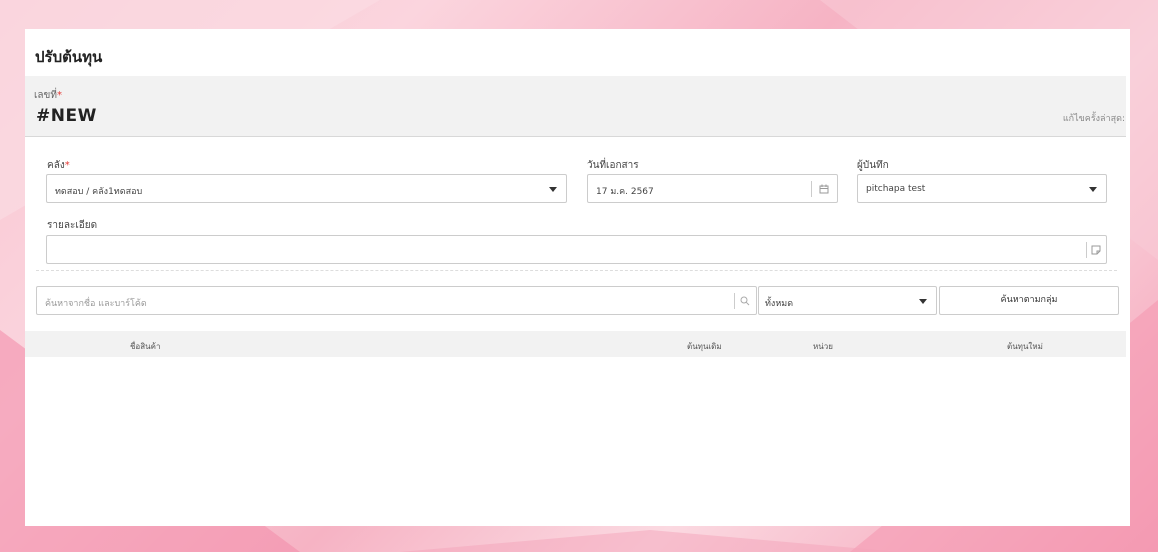  Describe the element at coordinates (72, 225) in the screenshot. I see `details-label: รายละเอียด` at that location.